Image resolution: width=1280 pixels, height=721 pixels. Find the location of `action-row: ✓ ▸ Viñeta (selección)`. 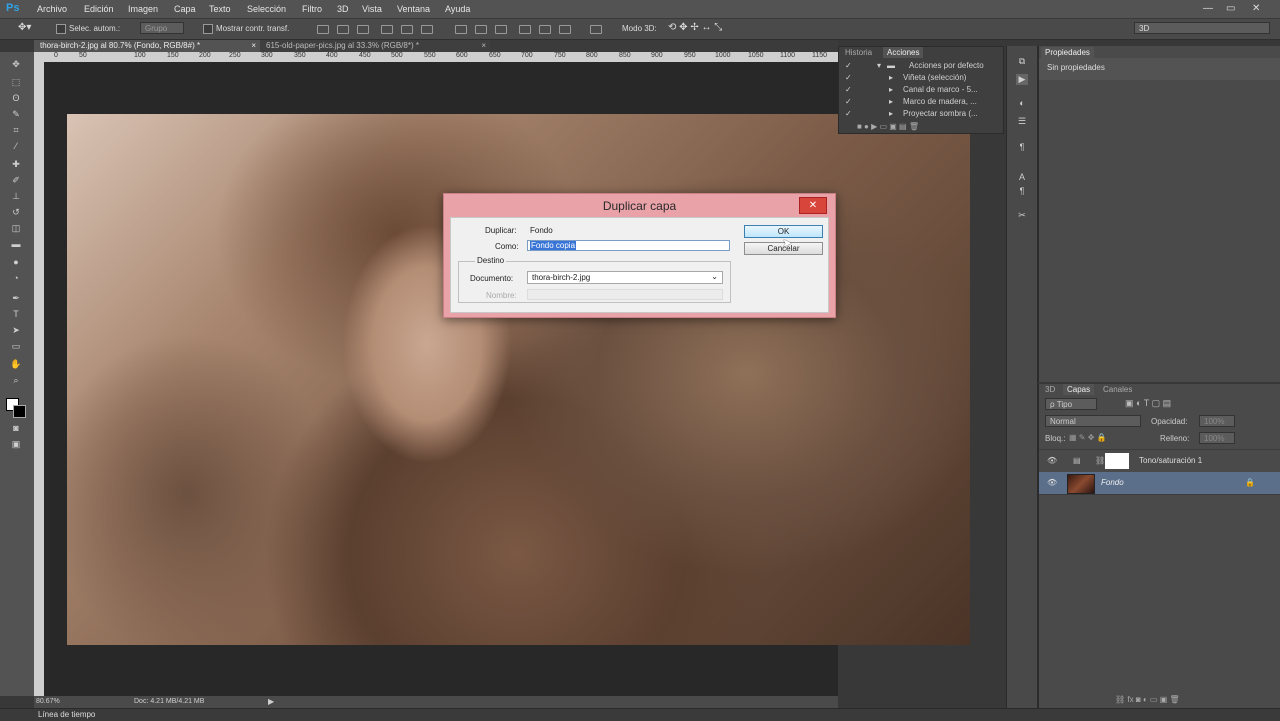

action-row: ✓ ▸ Viñeta (selección) is located at coordinates (922, 78).